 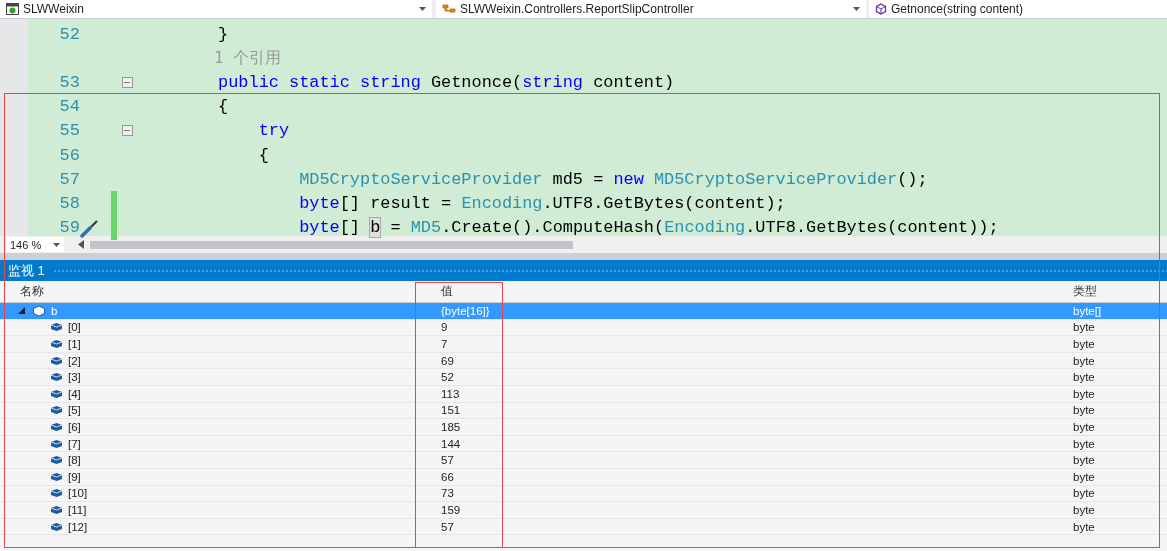 What do you see at coordinates (451, 410) in the screenshot?
I see `value-cell-text: 151` at bounding box center [451, 410].